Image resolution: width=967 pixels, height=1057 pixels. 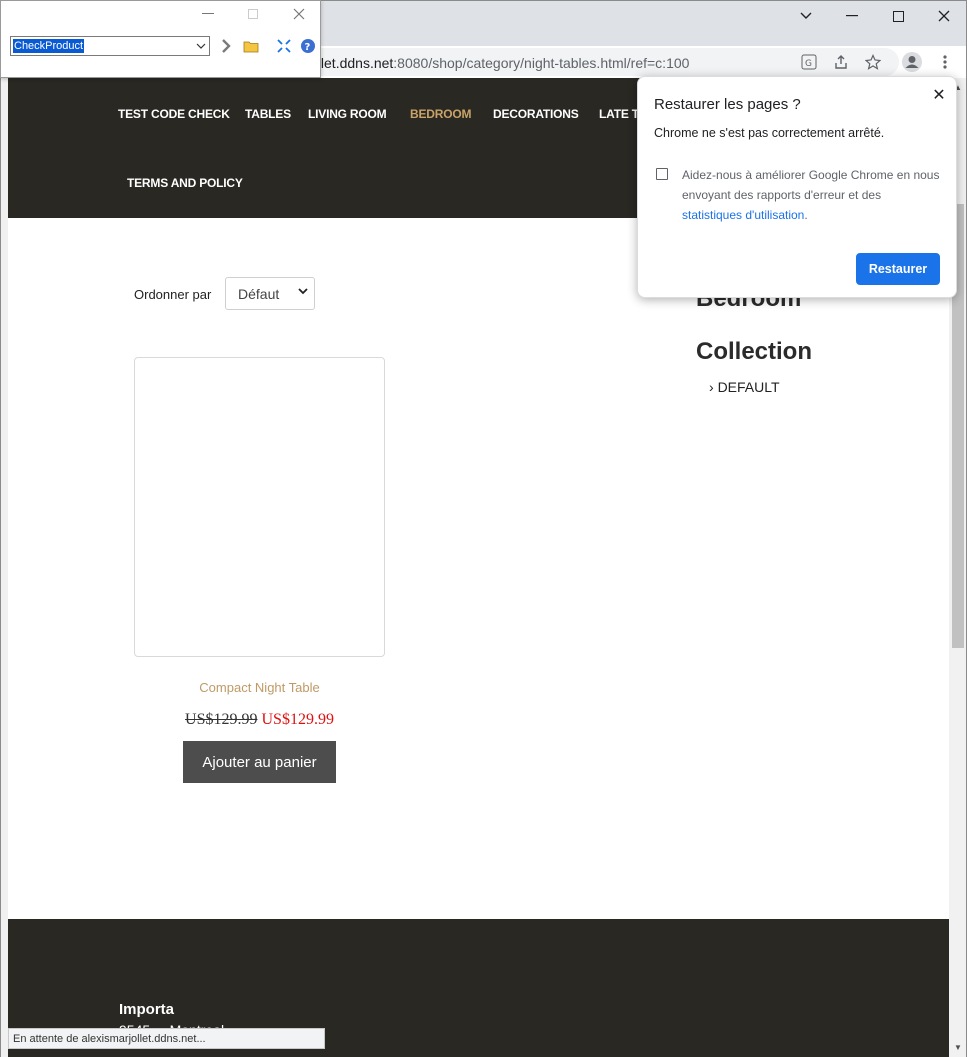 What do you see at coordinates (806, 16) in the screenshot?
I see `tab-search-icon` at bounding box center [806, 16].